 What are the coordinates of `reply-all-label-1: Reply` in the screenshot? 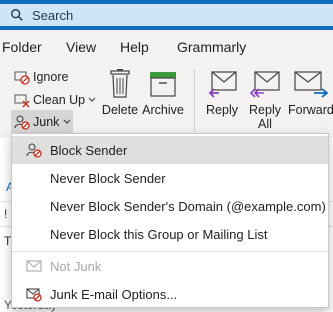 It's located at (265, 110).